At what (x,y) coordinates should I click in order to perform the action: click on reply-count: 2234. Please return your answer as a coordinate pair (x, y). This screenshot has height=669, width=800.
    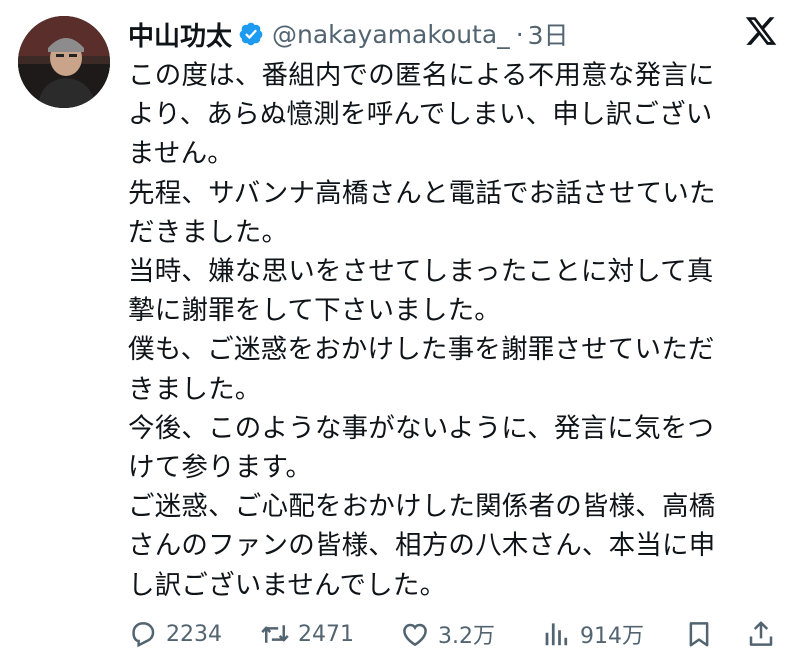
    Looking at the image, I should click on (194, 634).